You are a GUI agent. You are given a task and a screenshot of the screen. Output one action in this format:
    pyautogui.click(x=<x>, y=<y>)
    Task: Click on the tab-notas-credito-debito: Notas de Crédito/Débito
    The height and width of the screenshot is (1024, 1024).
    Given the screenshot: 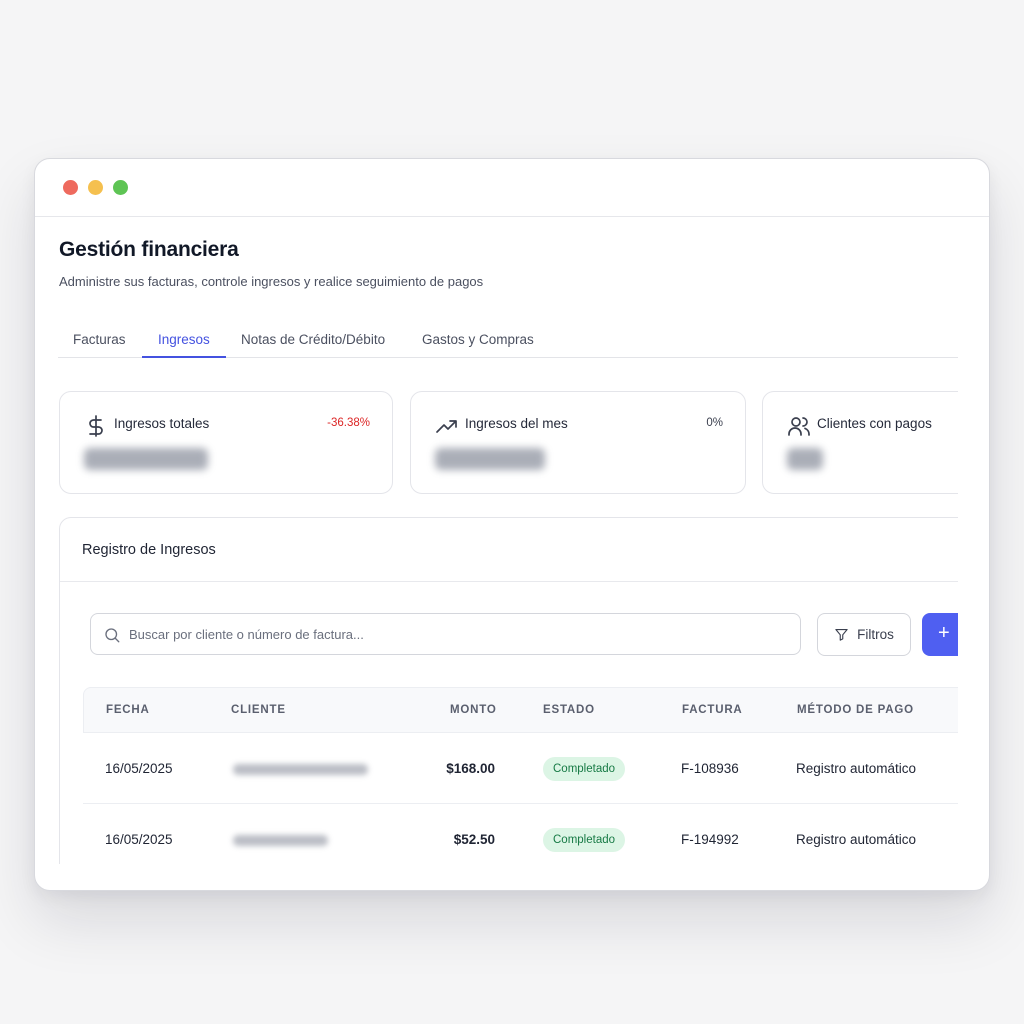 What is the action you would take?
    pyautogui.click(x=313, y=339)
    